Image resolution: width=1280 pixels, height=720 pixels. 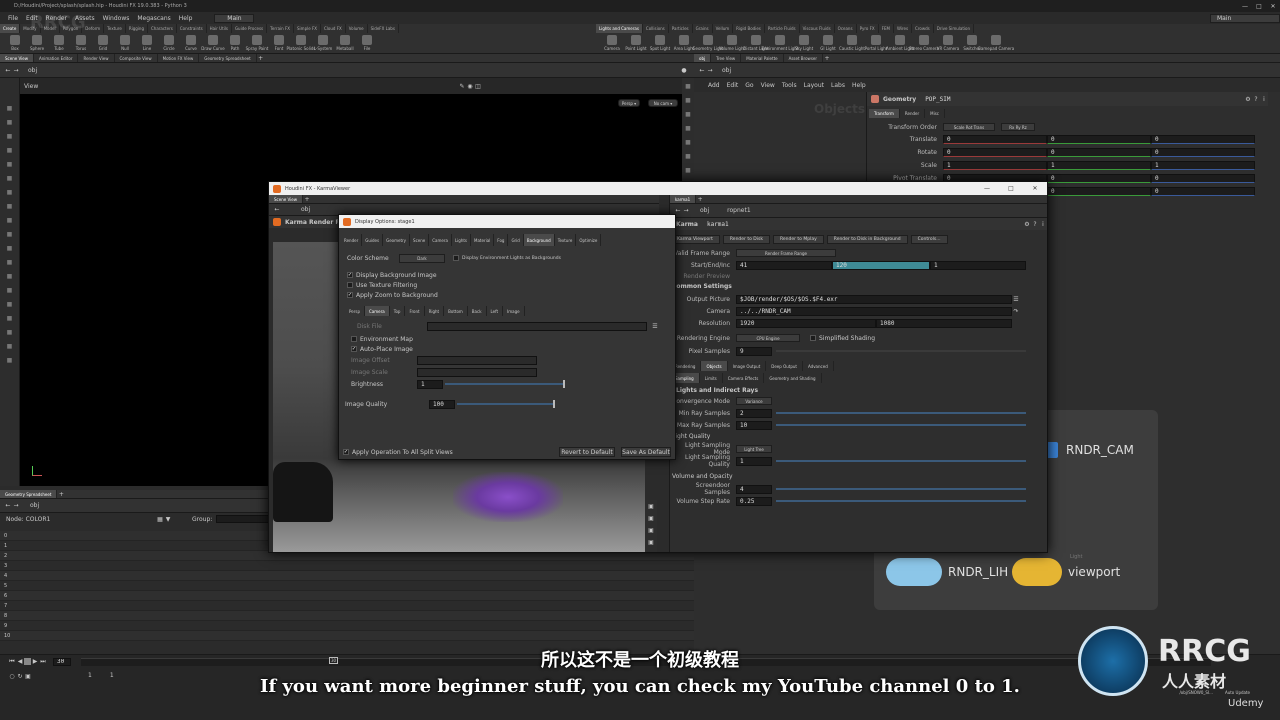 What do you see at coordinates (660, 43) in the screenshot?
I see `shelf-tool-spot-light: Spot Light` at bounding box center [660, 43].